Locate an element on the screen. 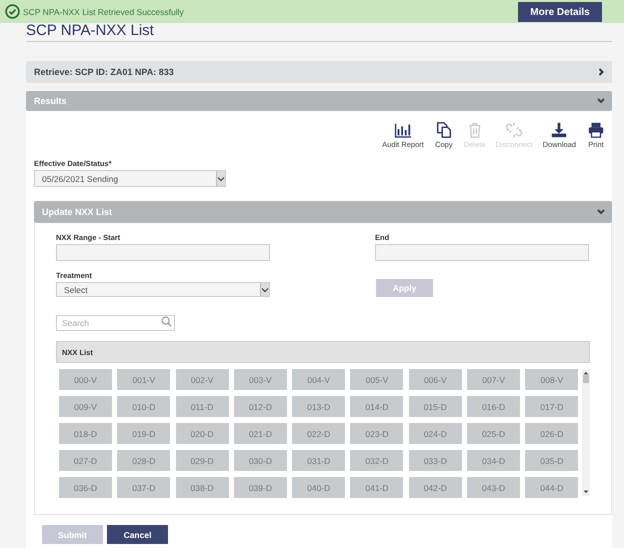 This screenshot has height=548, width=624. retrieve-bar: Retrieve: SCP ID: ZA01 NPA: 833 is located at coordinates (319, 72).